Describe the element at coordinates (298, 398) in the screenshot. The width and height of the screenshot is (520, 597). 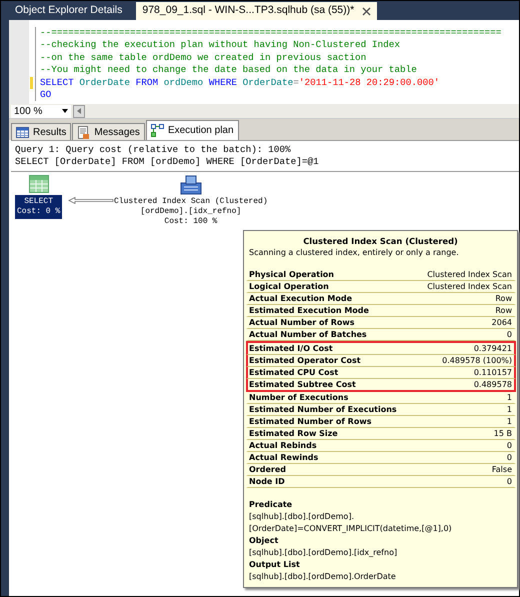
I see `property-label: Number of Executions` at that location.